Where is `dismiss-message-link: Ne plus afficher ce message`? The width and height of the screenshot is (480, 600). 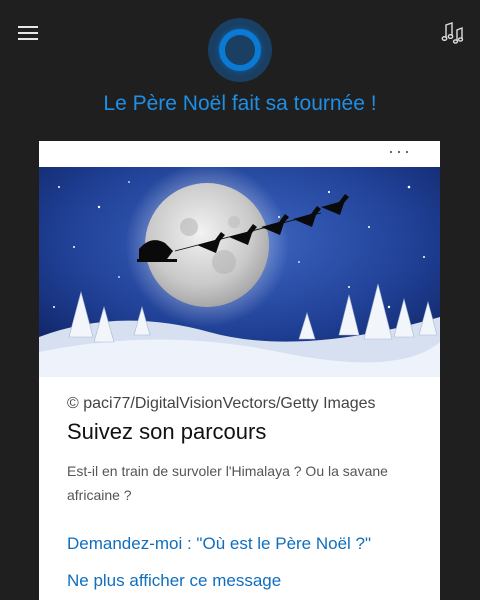
dismiss-message-link: Ne plus afficher ce message is located at coordinates (174, 581).